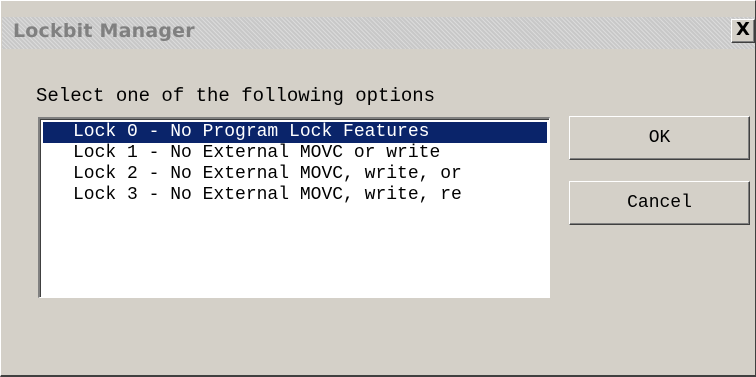  Describe the element at coordinates (659, 203) in the screenshot. I see `cancel-button: Cancel` at that location.